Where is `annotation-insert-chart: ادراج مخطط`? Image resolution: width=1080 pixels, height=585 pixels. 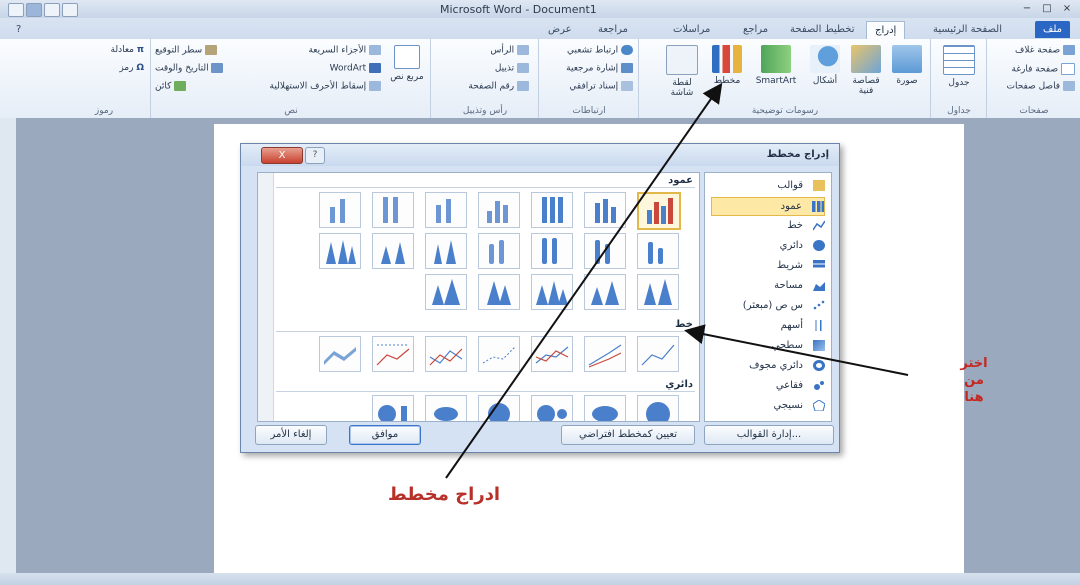
annotation-insert-chart: ادراج مخطط is located at coordinates (444, 494).